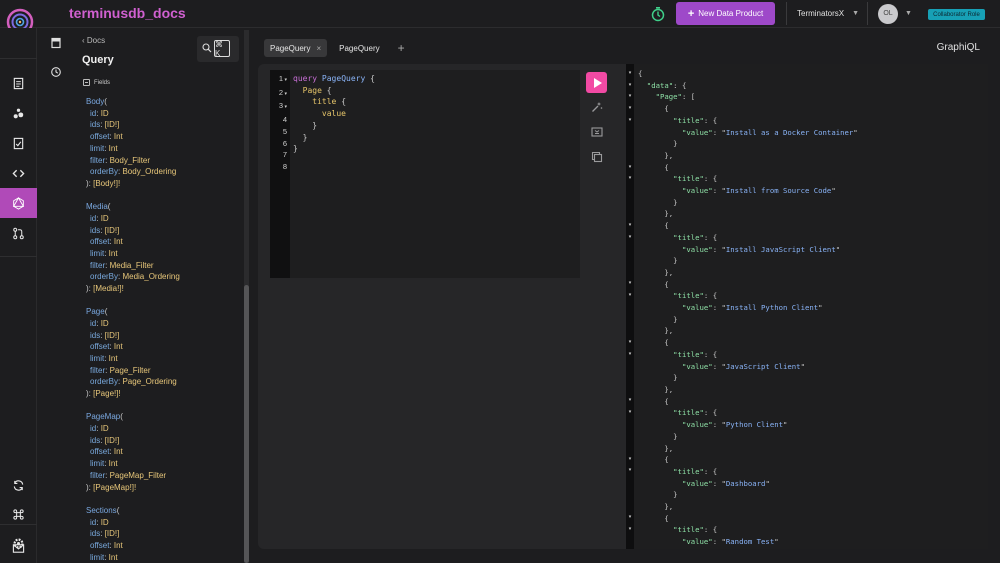 Image resolution: width=1000 pixels, height=563 pixels. What do you see at coordinates (106, 183) in the screenshot?
I see `return-type-link: [Body!]!` at bounding box center [106, 183].